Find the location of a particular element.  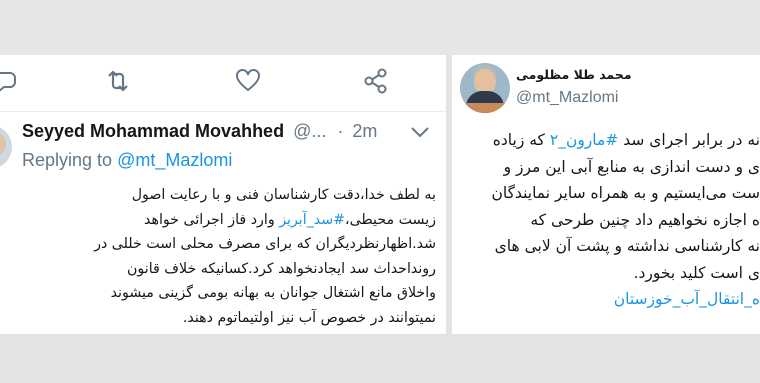

chevron-down-icon is located at coordinates (420, 132).